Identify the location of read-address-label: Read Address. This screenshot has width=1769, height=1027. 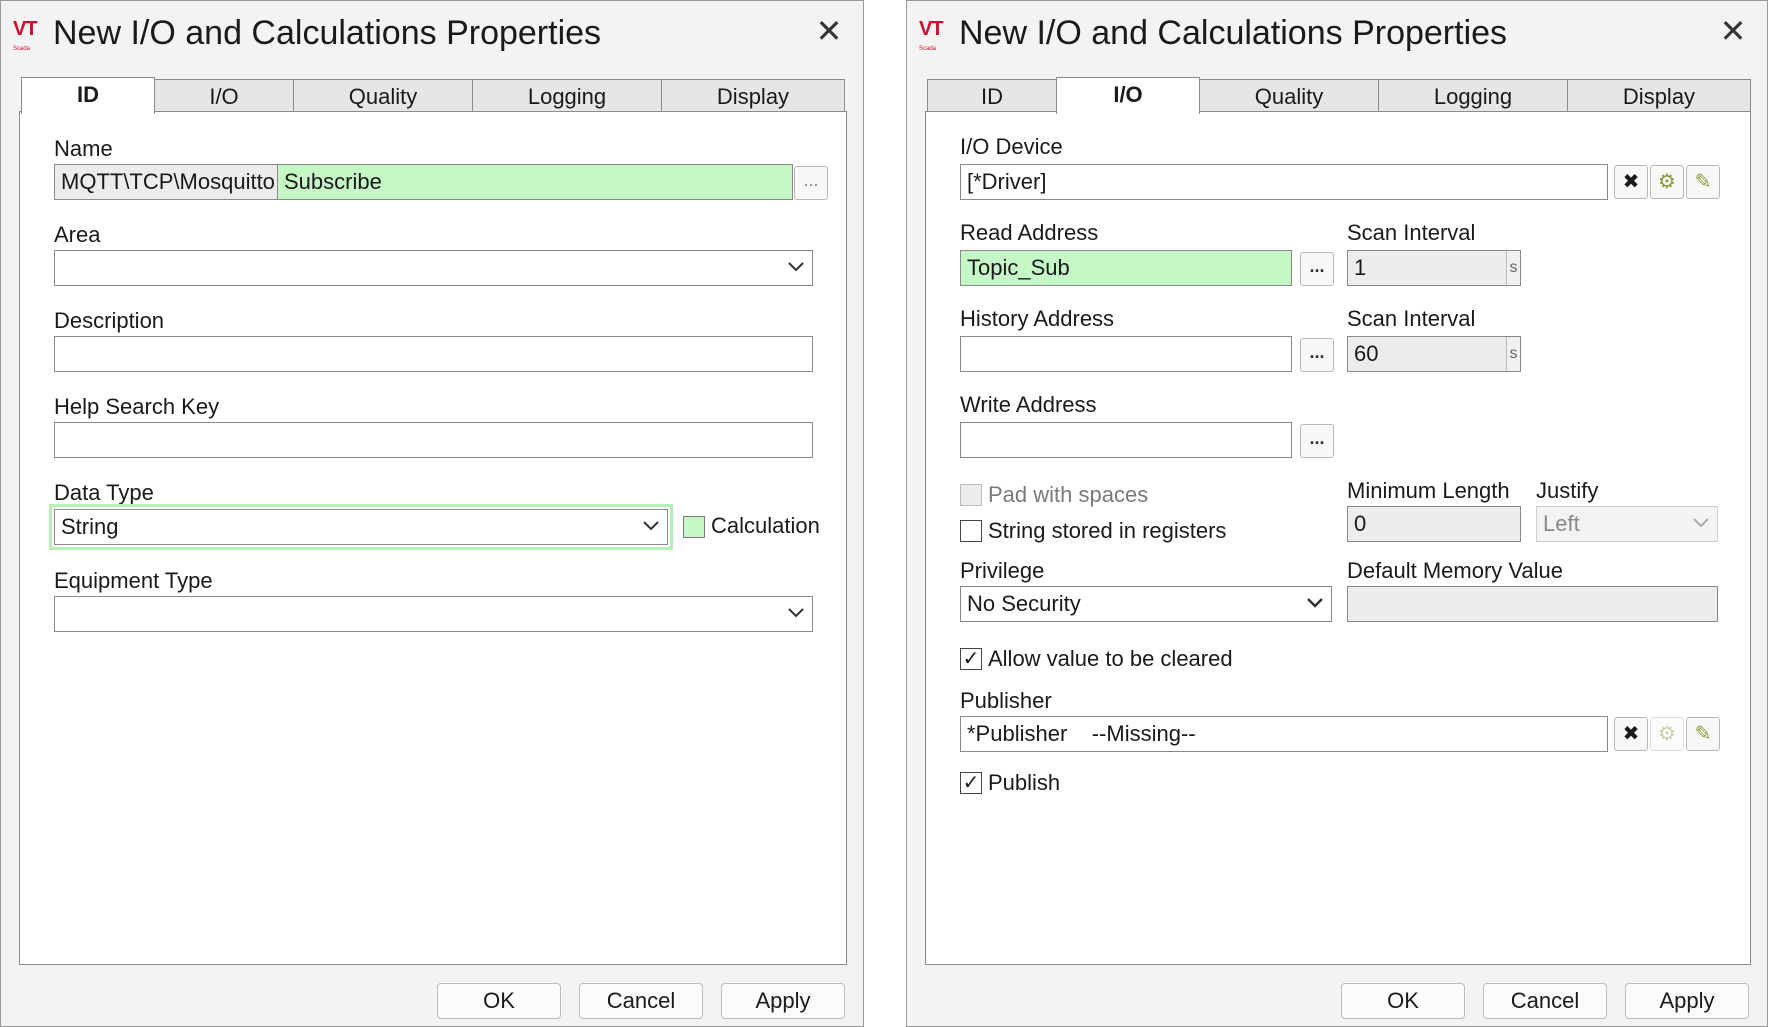
(1029, 232).